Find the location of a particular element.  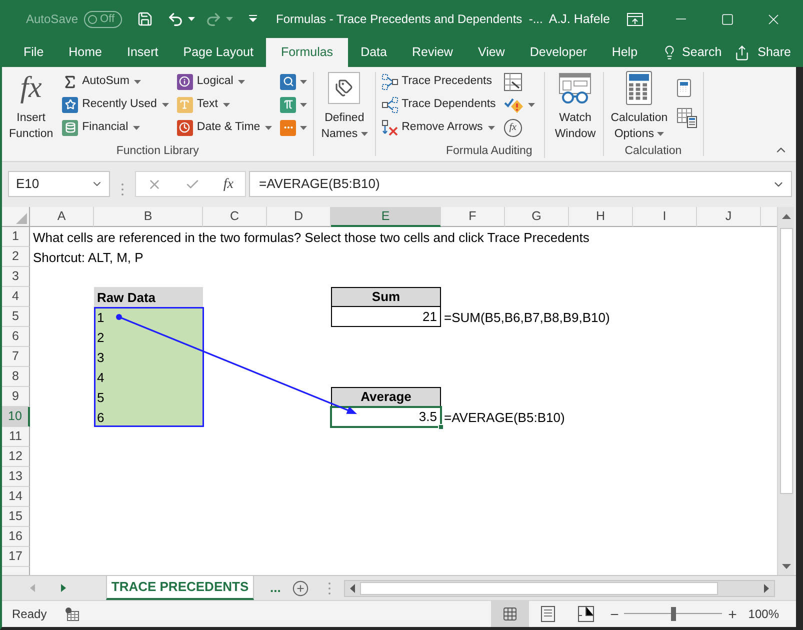

info-icon is located at coordinates (184, 82).